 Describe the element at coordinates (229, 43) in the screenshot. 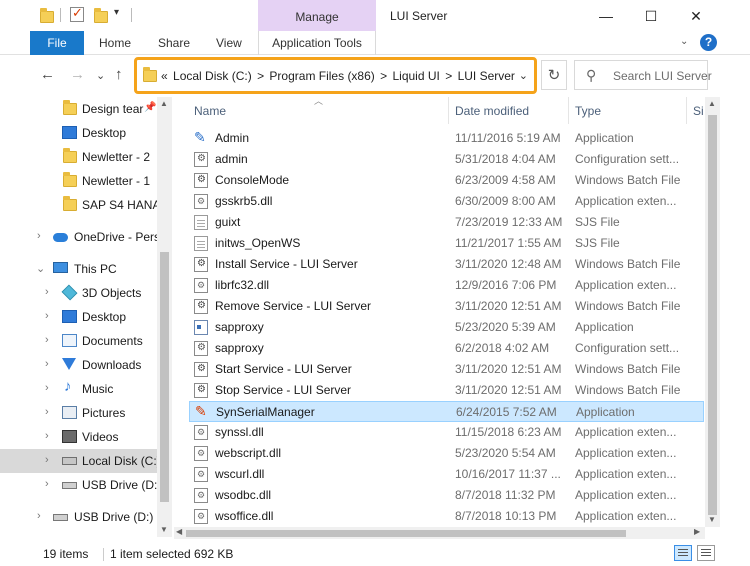

I see `tab-view: View` at that location.